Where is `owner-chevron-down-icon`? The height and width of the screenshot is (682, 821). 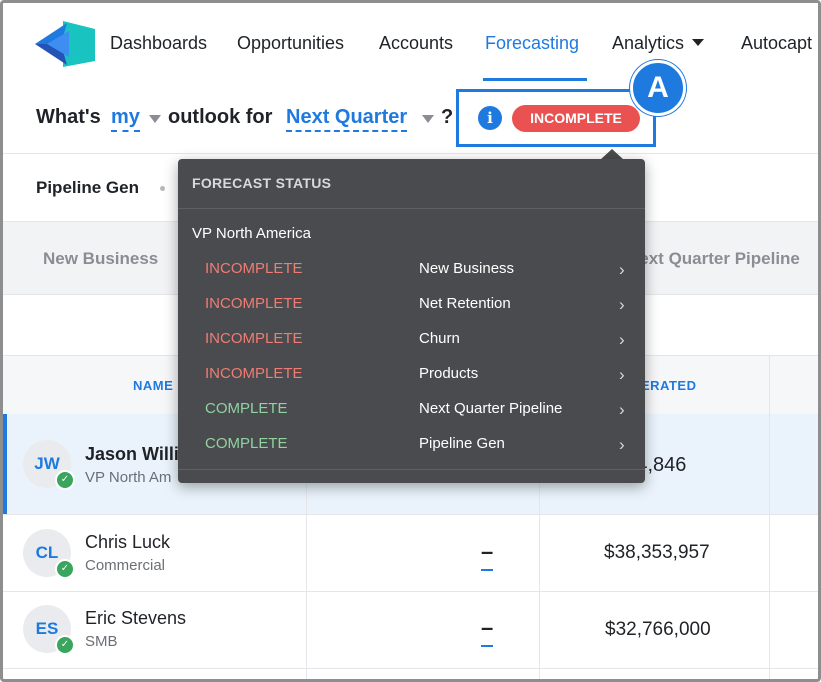 owner-chevron-down-icon is located at coordinates (155, 119).